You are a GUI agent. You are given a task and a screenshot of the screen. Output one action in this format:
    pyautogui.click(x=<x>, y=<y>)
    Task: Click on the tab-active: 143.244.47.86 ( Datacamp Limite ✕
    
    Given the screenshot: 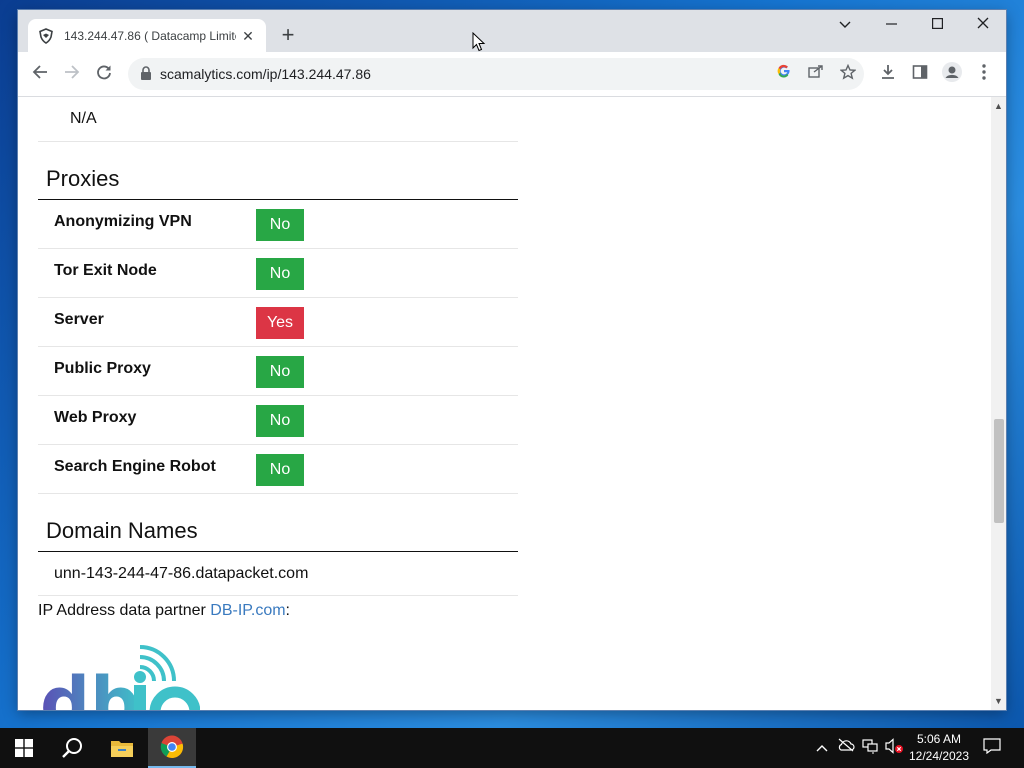 What is the action you would take?
    pyautogui.click(x=147, y=35)
    